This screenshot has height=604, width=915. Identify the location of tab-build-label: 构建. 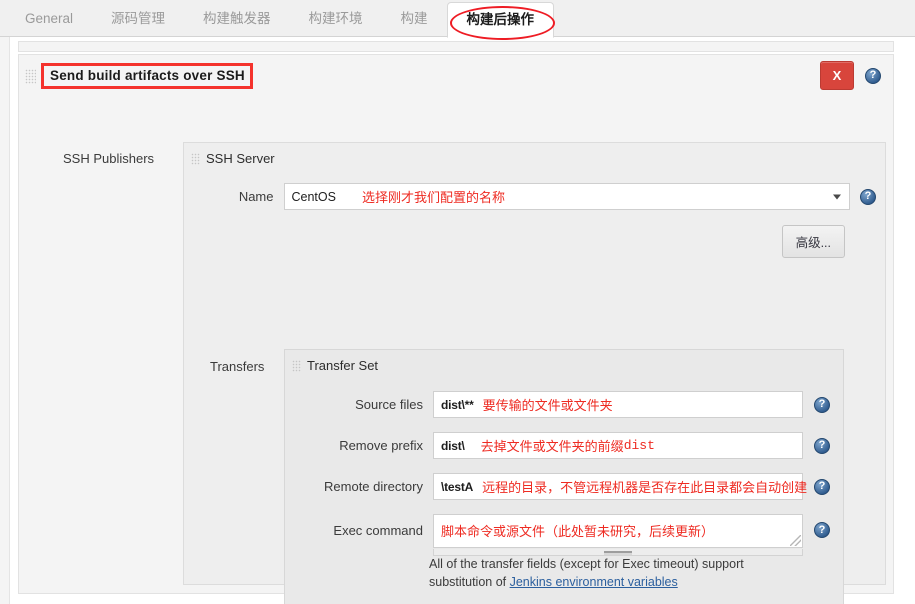
(414, 18).